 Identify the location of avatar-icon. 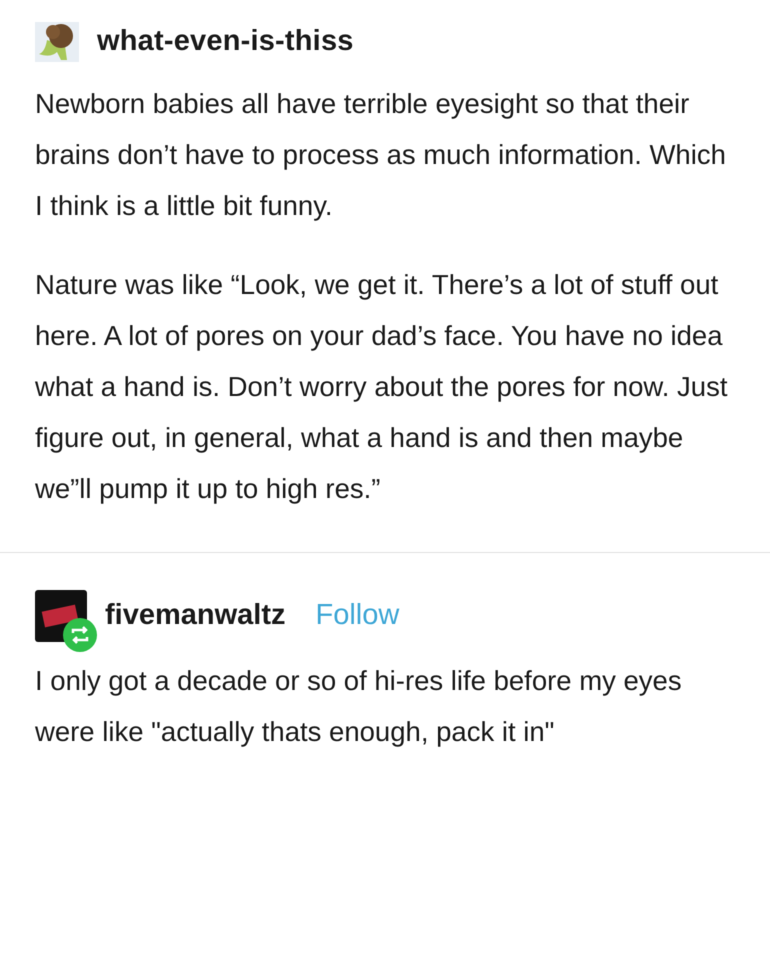
(57, 42).